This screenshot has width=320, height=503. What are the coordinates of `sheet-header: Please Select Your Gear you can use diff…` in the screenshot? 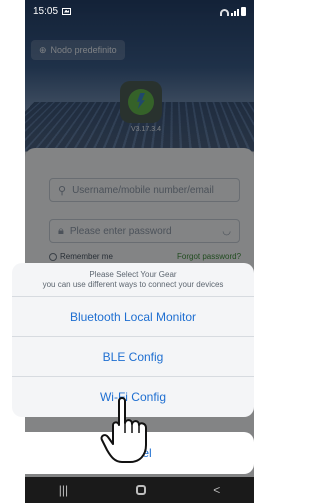 It's located at (133, 280).